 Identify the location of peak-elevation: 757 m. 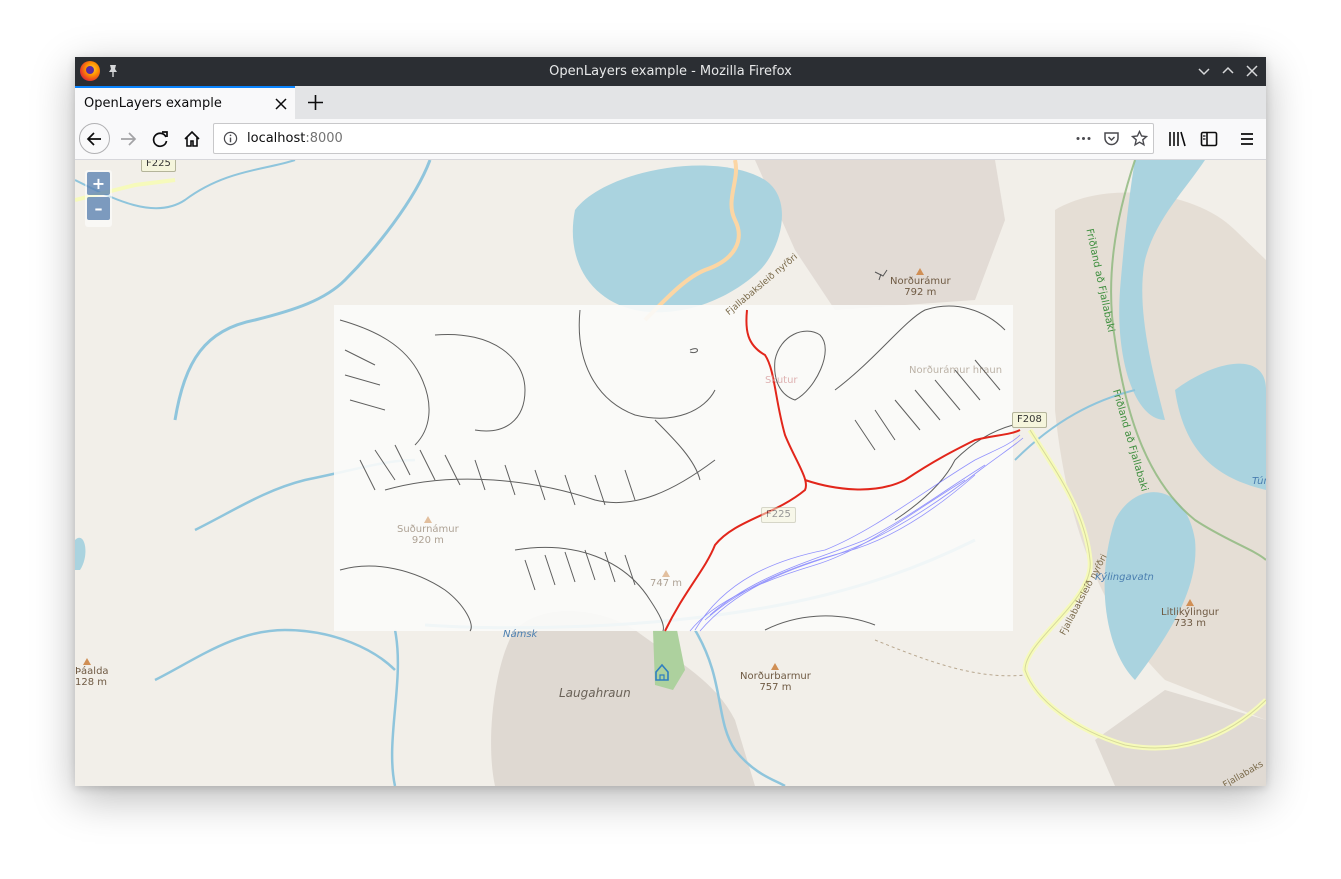
(775, 687).